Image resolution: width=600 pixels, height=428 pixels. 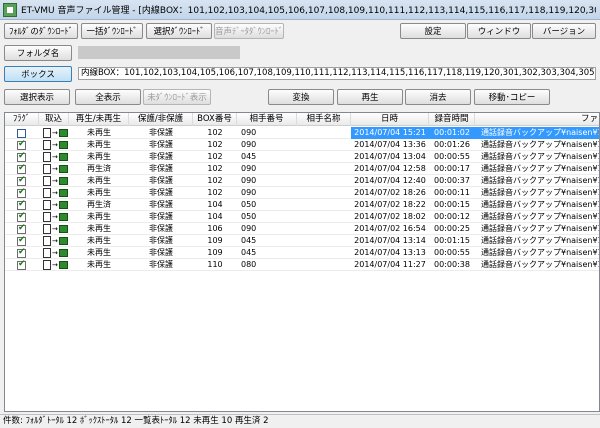 I want to click on cell-box: 104, so click(x=215, y=216).